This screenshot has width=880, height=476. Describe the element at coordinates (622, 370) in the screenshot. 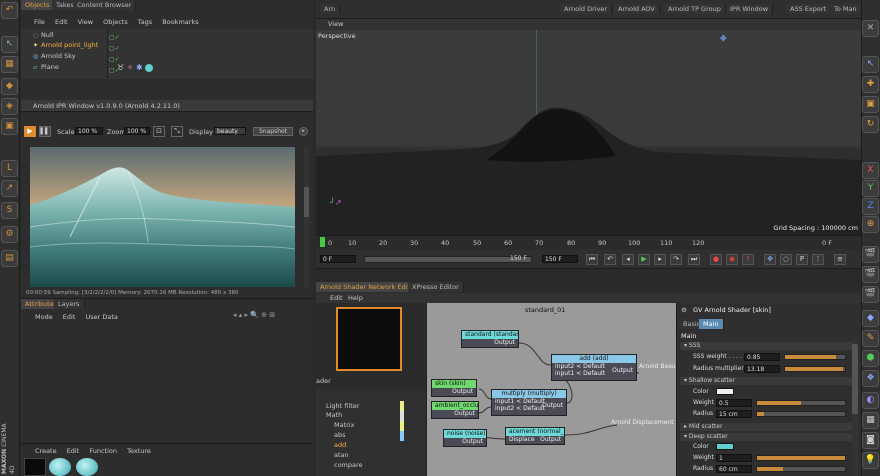

I see `node-add-output: Output` at that location.